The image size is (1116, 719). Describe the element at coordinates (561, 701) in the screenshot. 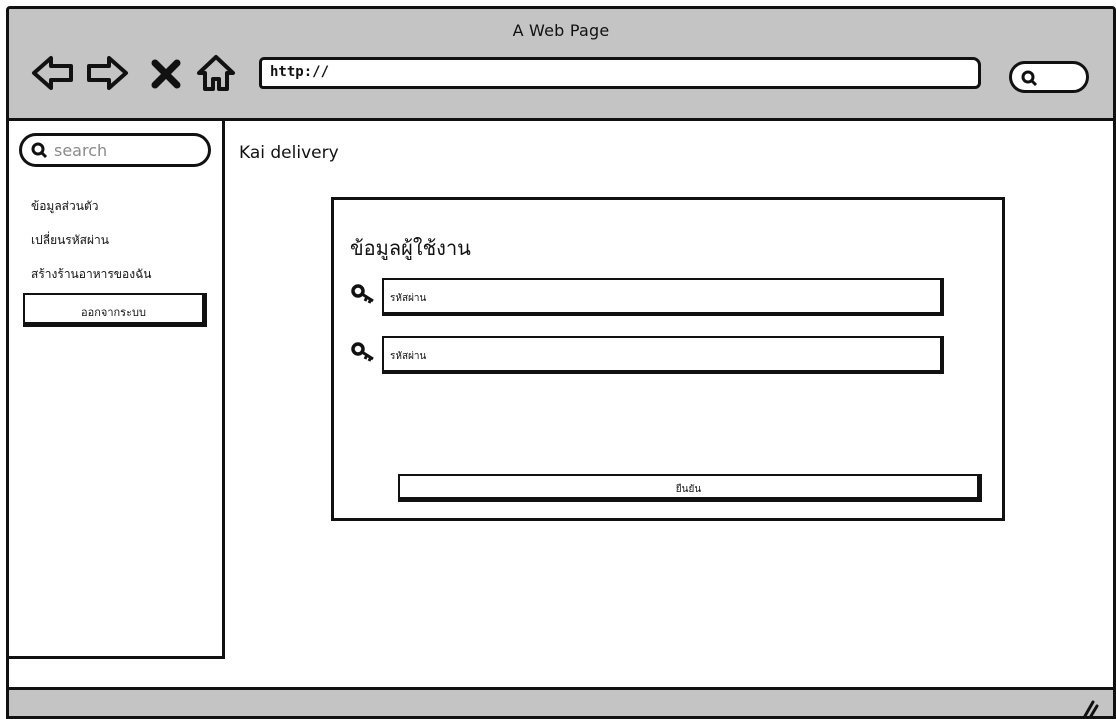

I see `status-bar` at that location.